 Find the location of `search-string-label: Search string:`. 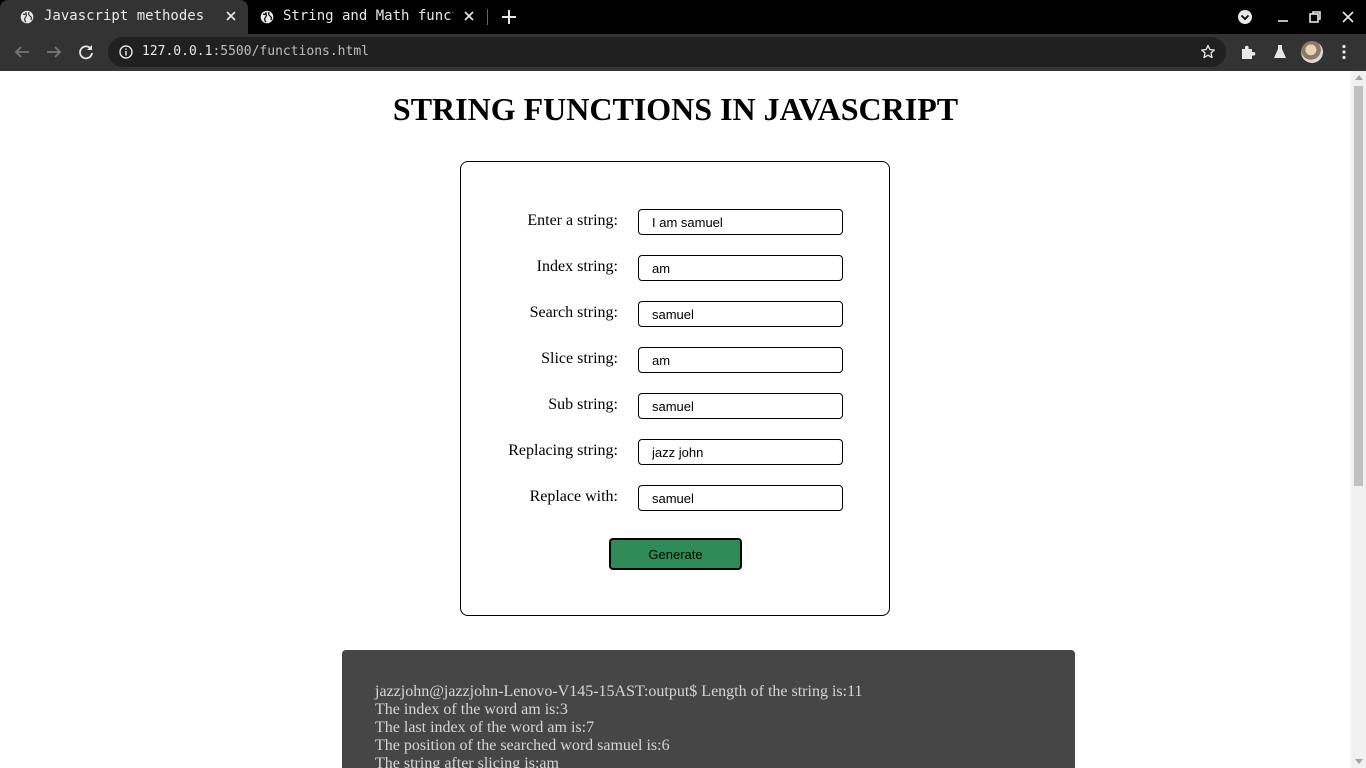

search-string-label: Search string: is located at coordinates (573, 312).